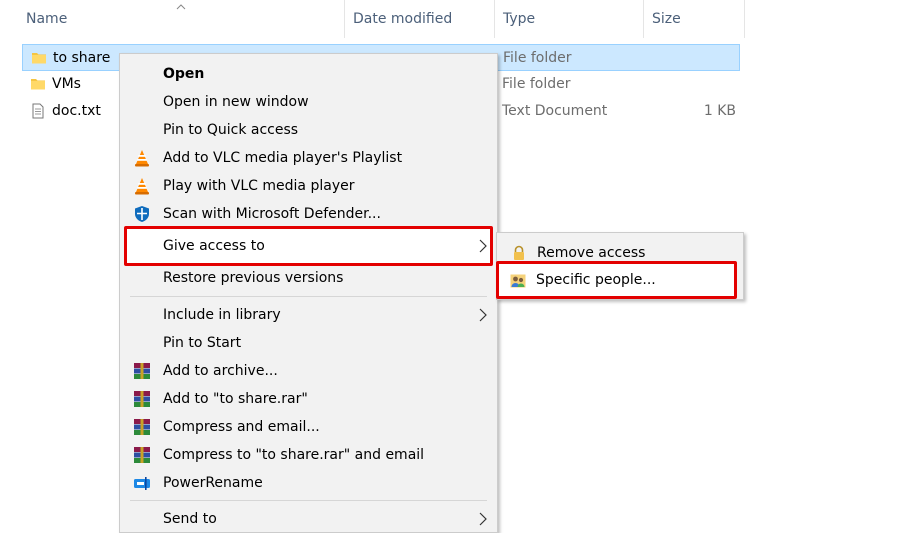  What do you see at coordinates (76, 111) in the screenshot?
I see `file-name: doc.txt` at bounding box center [76, 111].